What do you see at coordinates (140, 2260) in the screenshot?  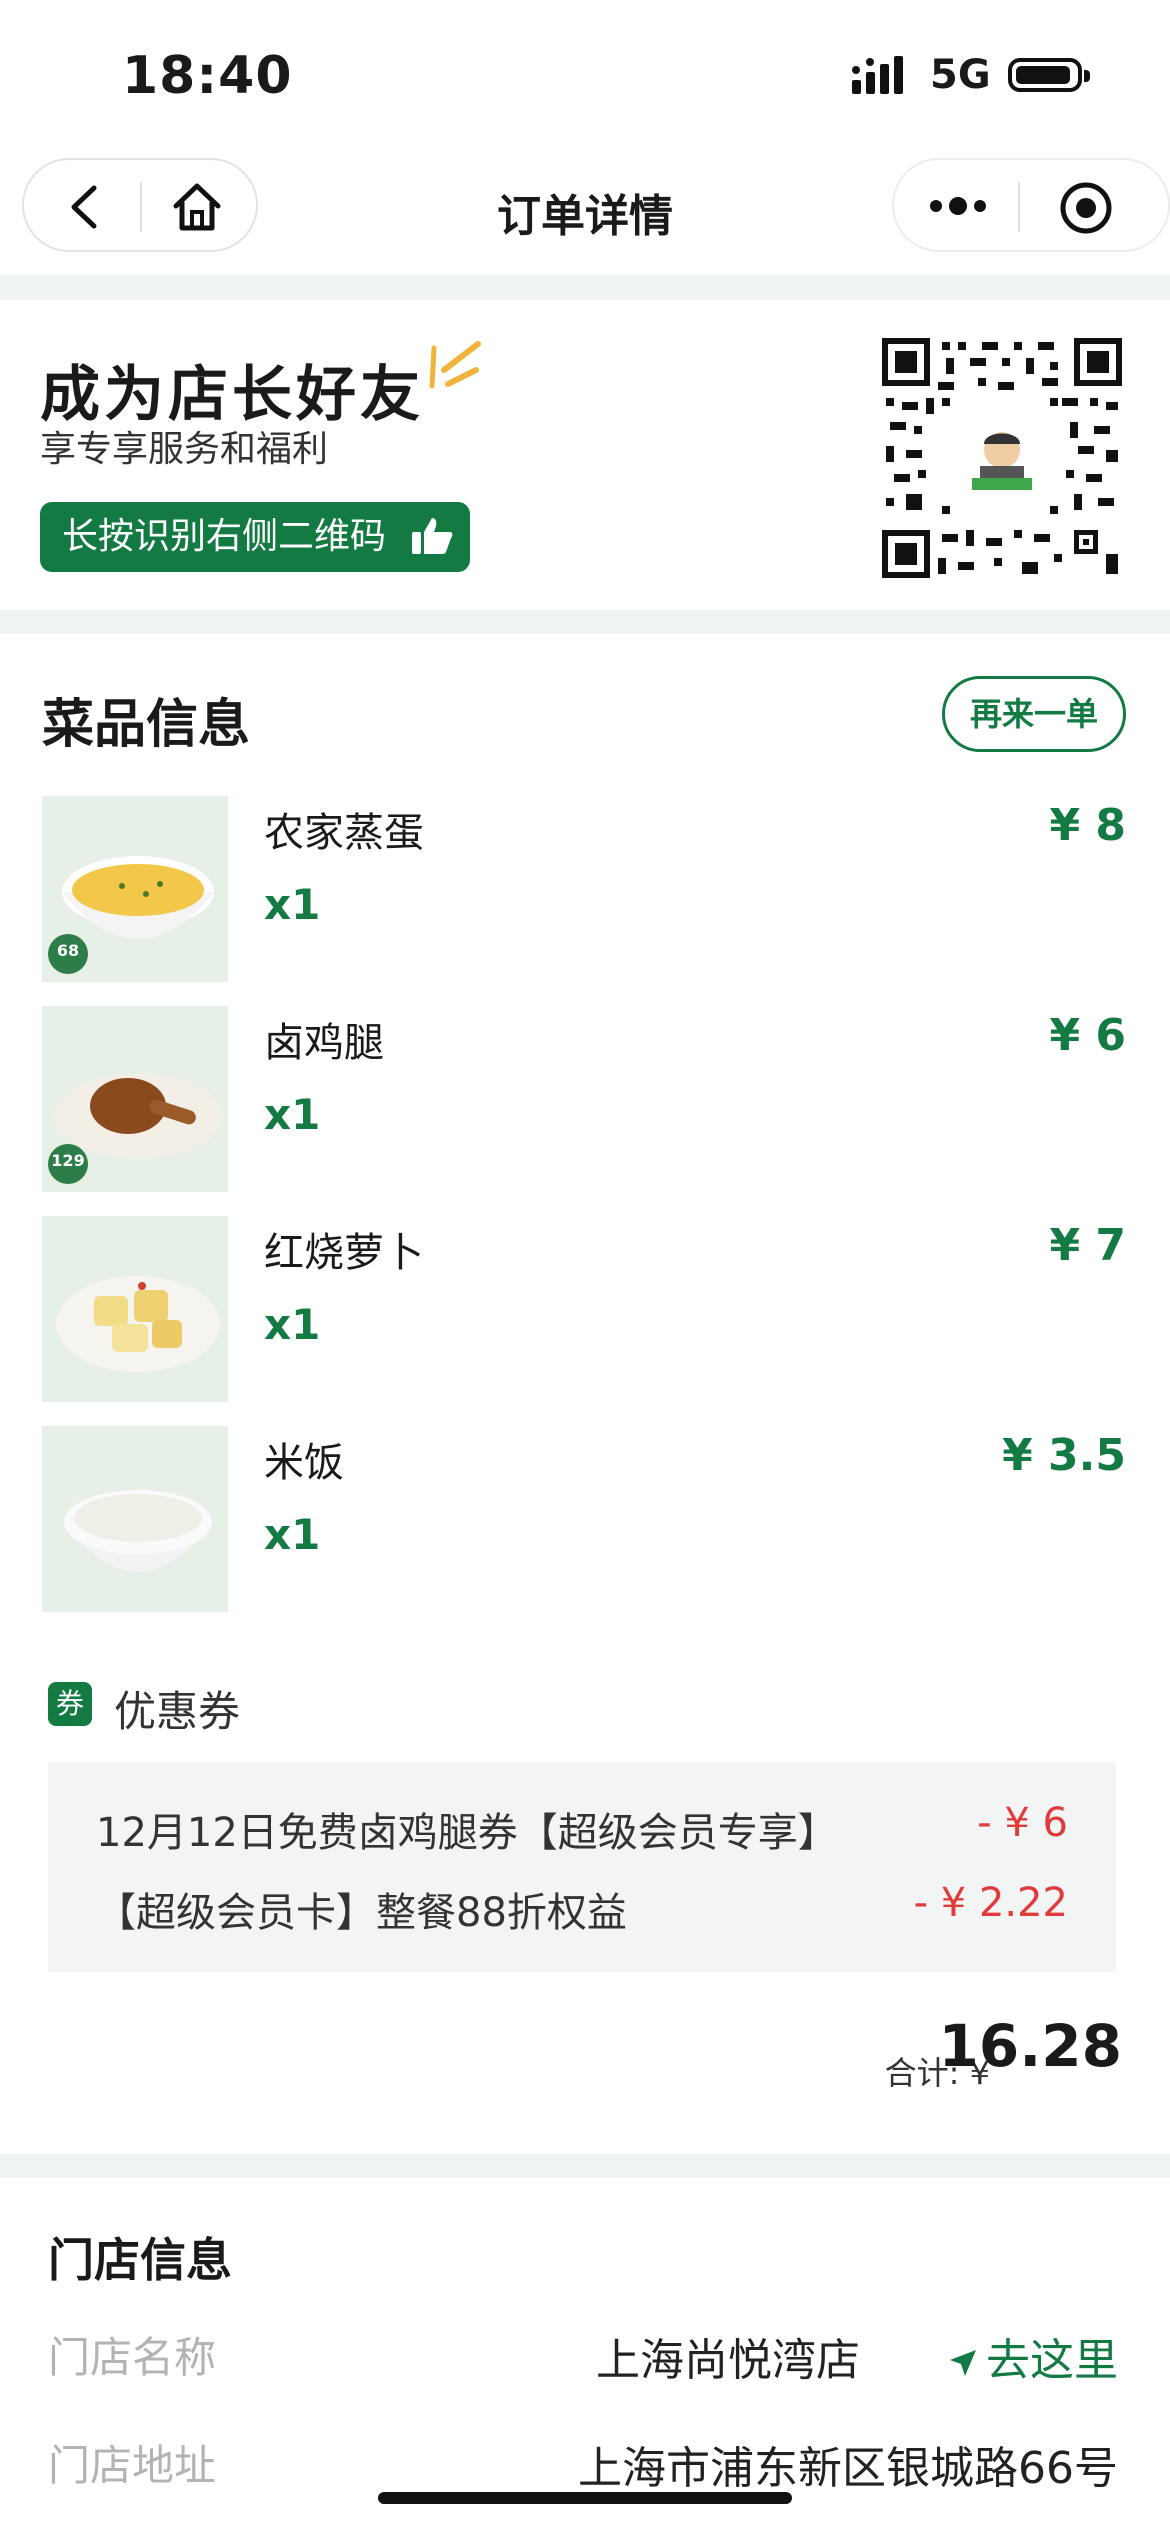 I see `store-section-title: 门店信息` at bounding box center [140, 2260].